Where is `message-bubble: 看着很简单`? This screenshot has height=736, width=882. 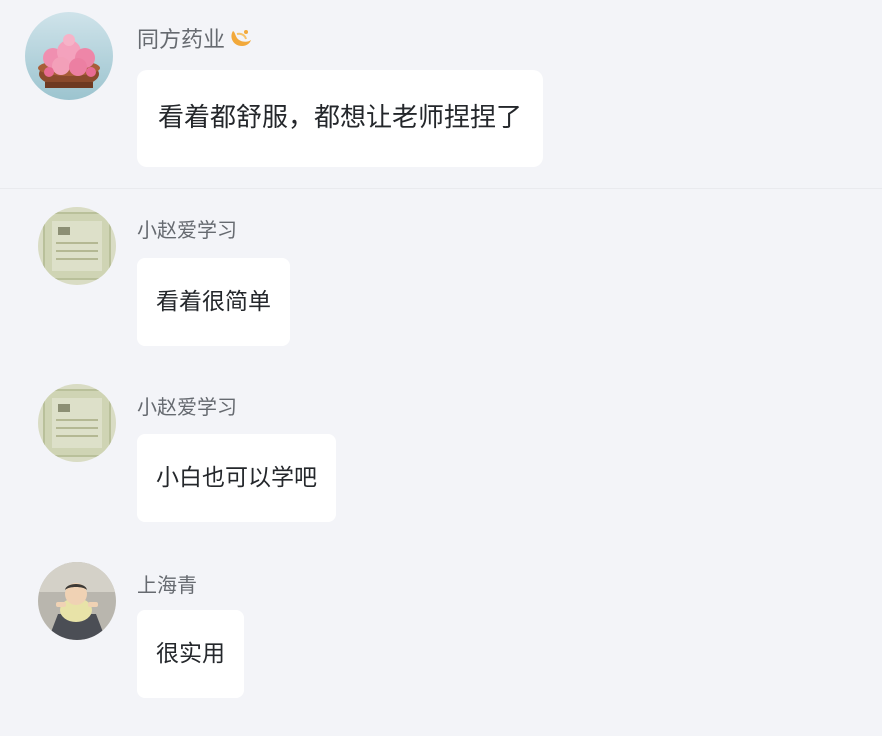
message-bubble: 看着很简单 is located at coordinates (213, 302).